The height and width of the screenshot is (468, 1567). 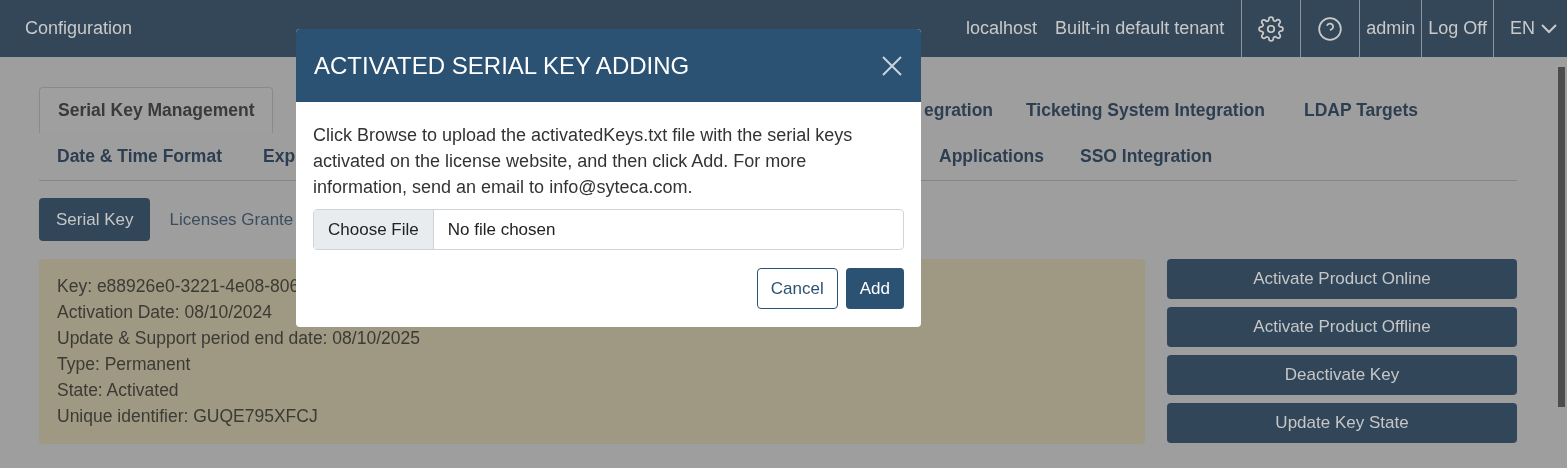 I want to click on key-info-line: Key: e88926e0-3221-4e08-806, so click(x=178, y=286).